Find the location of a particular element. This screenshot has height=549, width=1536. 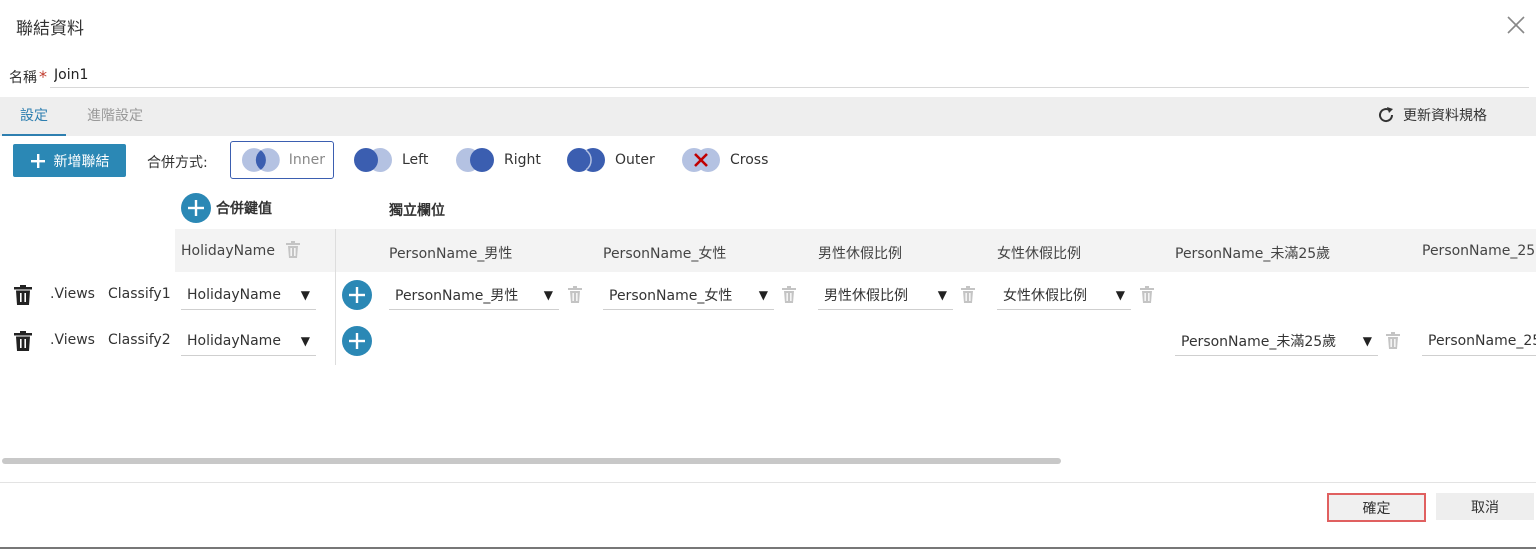

join-option-outer: Outer is located at coordinates (609, 160).